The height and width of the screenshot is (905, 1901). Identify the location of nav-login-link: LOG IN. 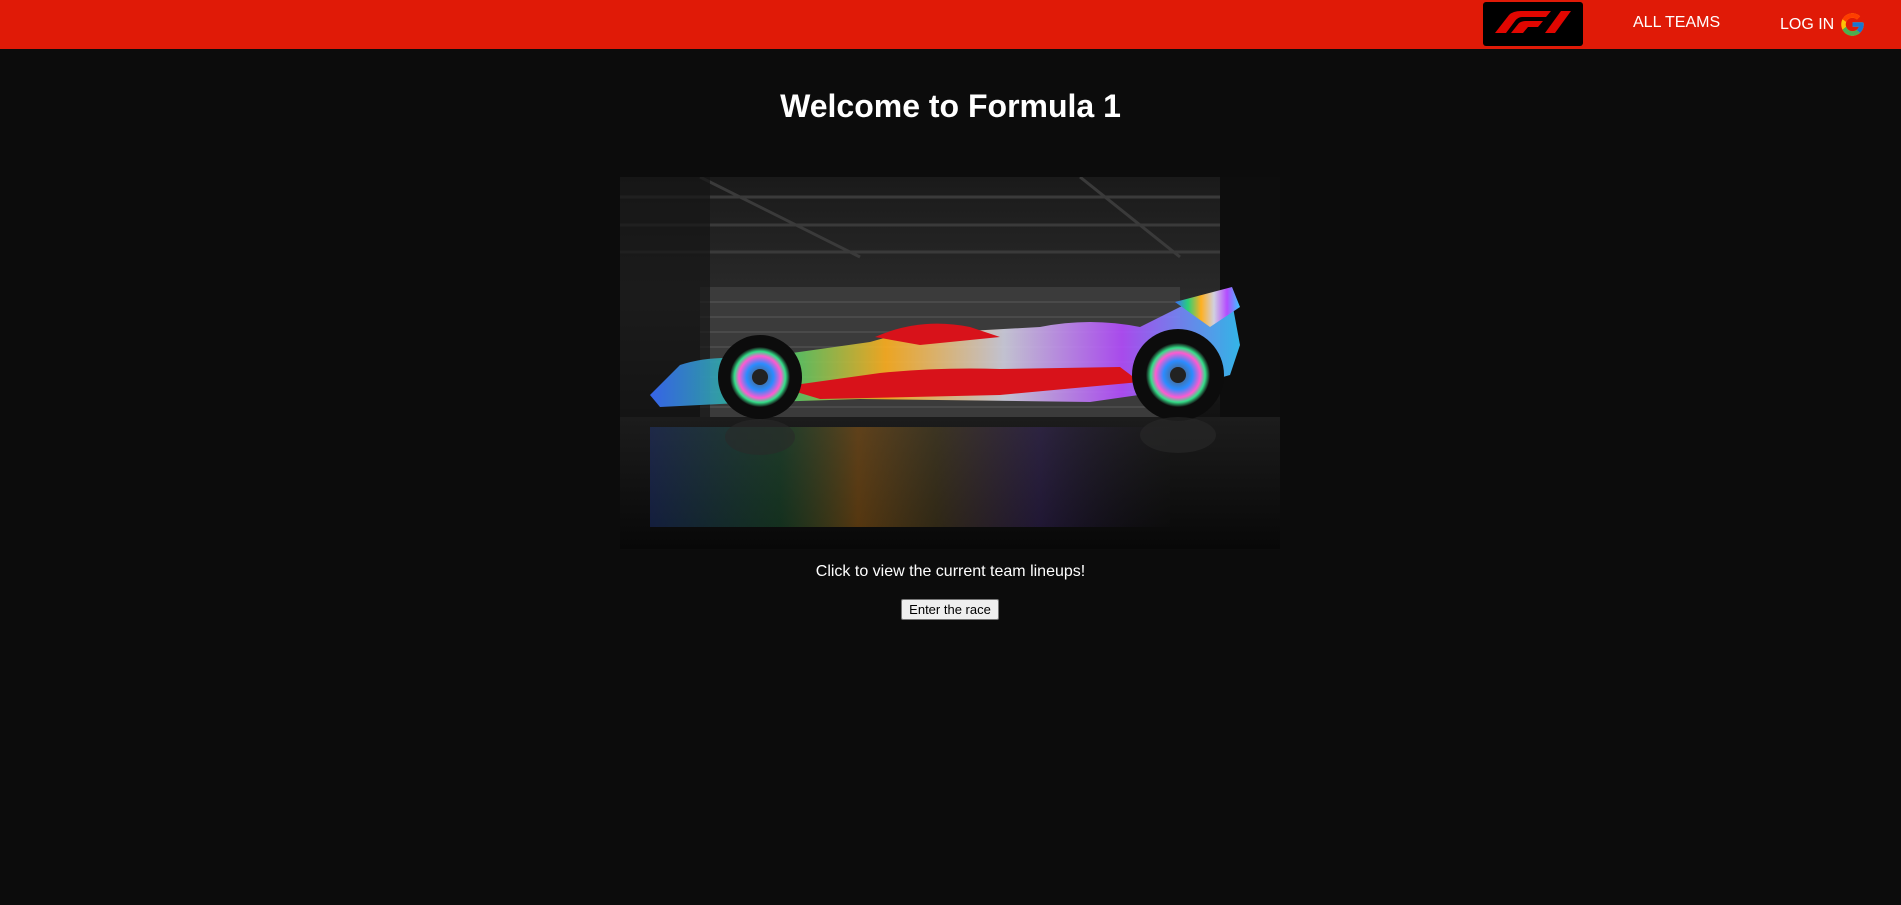
(1823, 24).